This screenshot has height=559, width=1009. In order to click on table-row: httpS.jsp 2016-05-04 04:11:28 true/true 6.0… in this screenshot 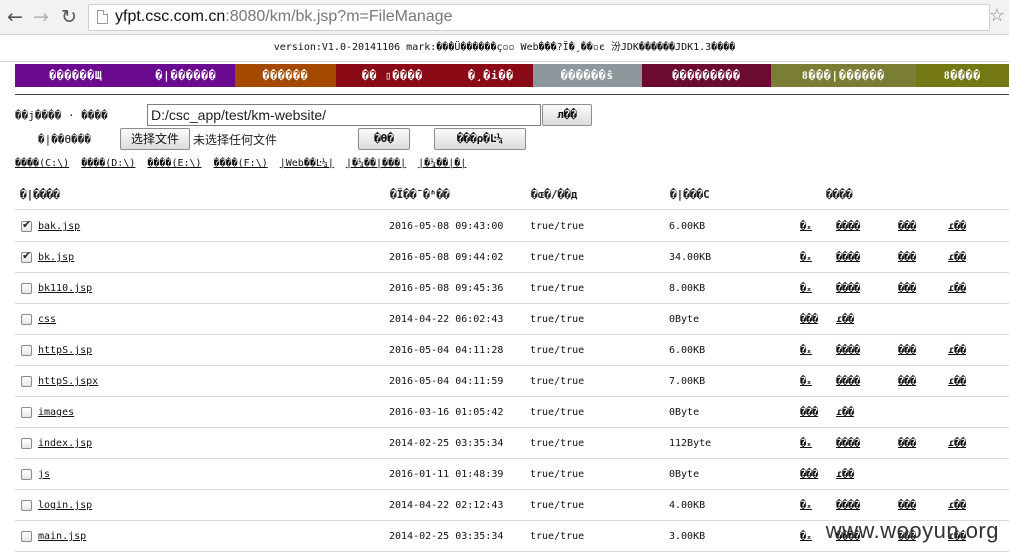, I will do `click(512, 350)`.